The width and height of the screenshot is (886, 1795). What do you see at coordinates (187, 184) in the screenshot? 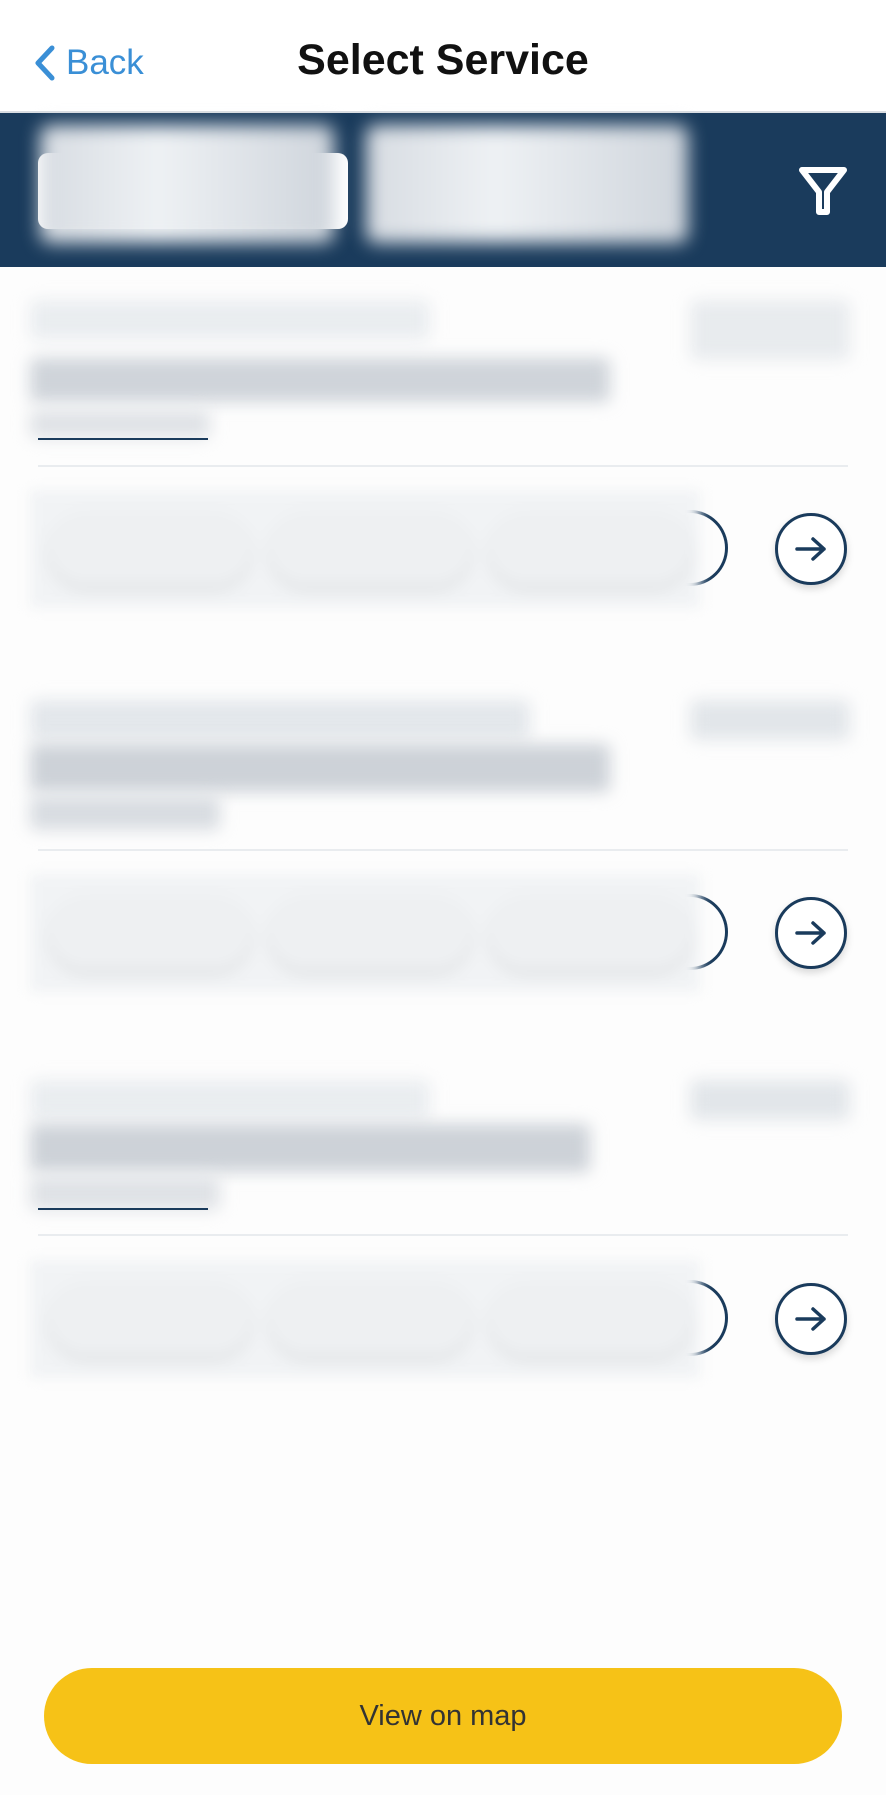
I see `location-select-redacted` at bounding box center [187, 184].